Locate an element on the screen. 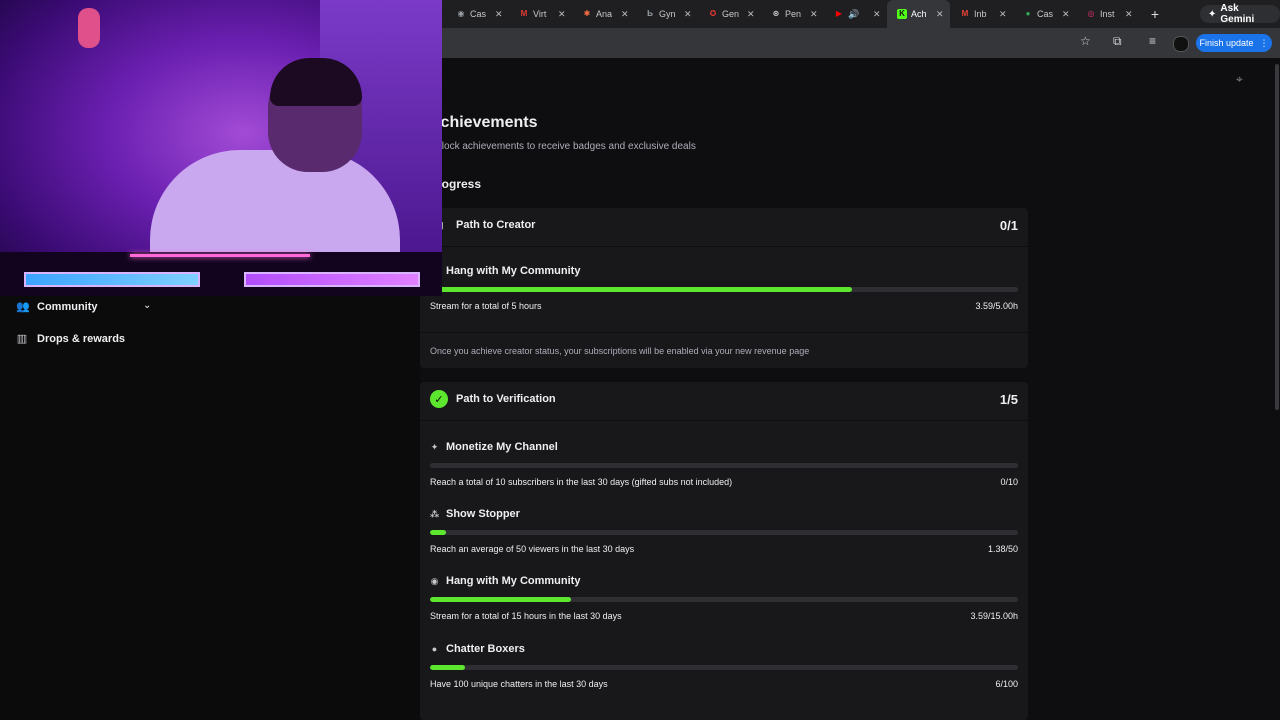 The height and width of the screenshot is (720, 1280). achievement-value: 6/100 is located at coordinates (1006, 684).